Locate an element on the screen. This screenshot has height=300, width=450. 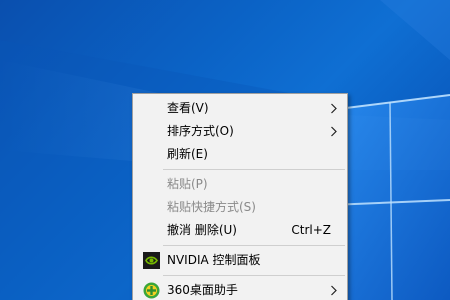
menu-item-360-desktop-helper: 360桌面助手 is located at coordinates (240, 289).